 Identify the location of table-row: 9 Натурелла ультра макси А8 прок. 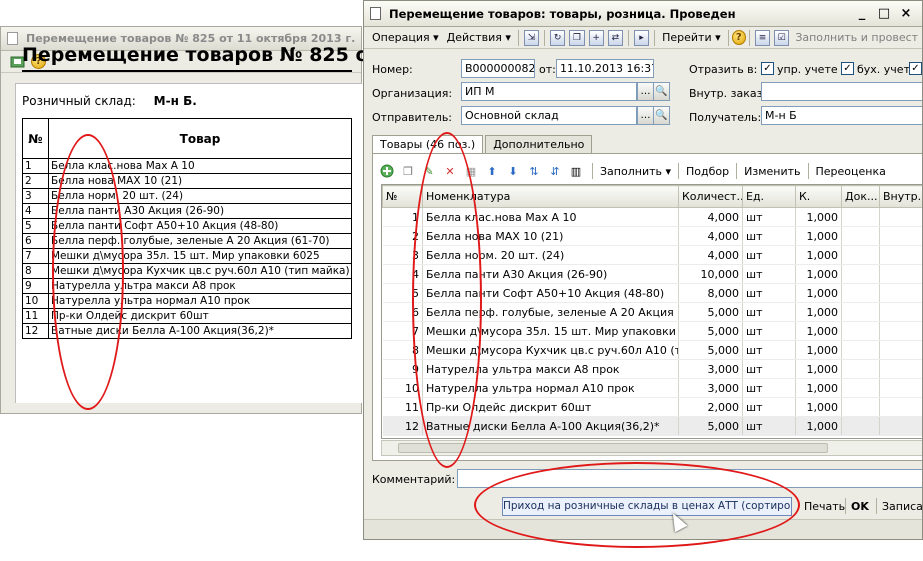
(187, 286).